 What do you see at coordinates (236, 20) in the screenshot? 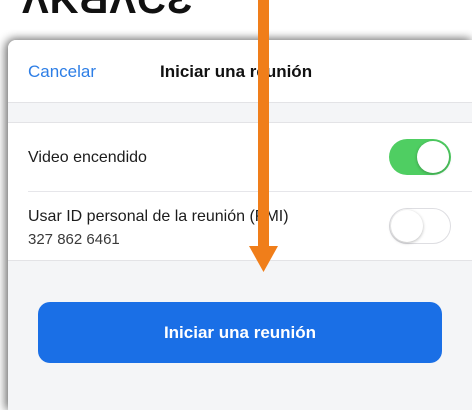
I see `background-partial-text: ɅƘƋɅƇƐ` at bounding box center [236, 20].